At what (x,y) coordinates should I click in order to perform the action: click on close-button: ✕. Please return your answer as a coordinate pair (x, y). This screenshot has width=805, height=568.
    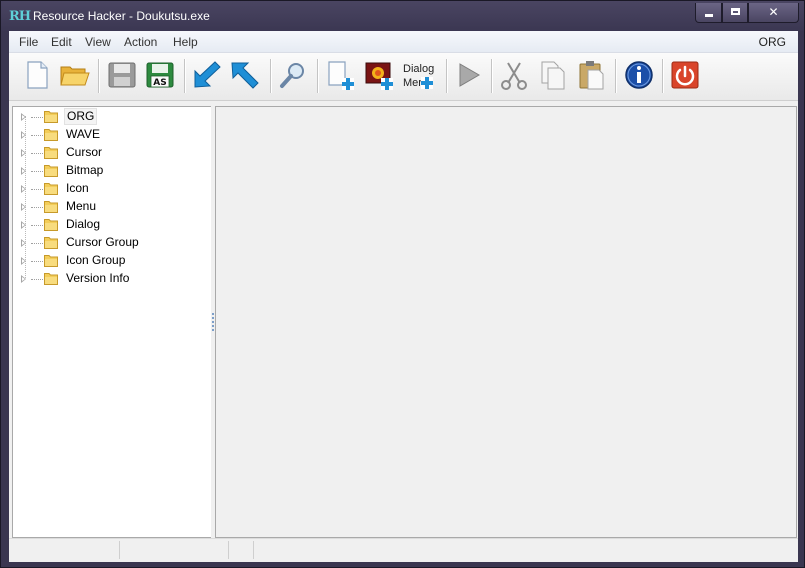
    Looking at the image, I should click on (773, 13).